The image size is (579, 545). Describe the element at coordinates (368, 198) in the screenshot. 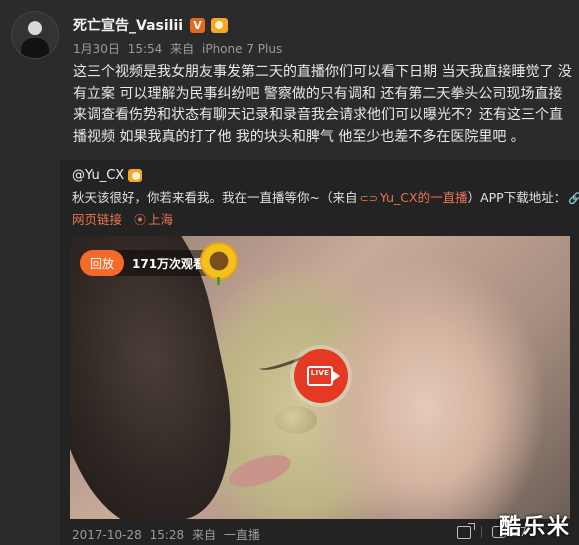

I see `link-icon: ⊂⊃` at that location.